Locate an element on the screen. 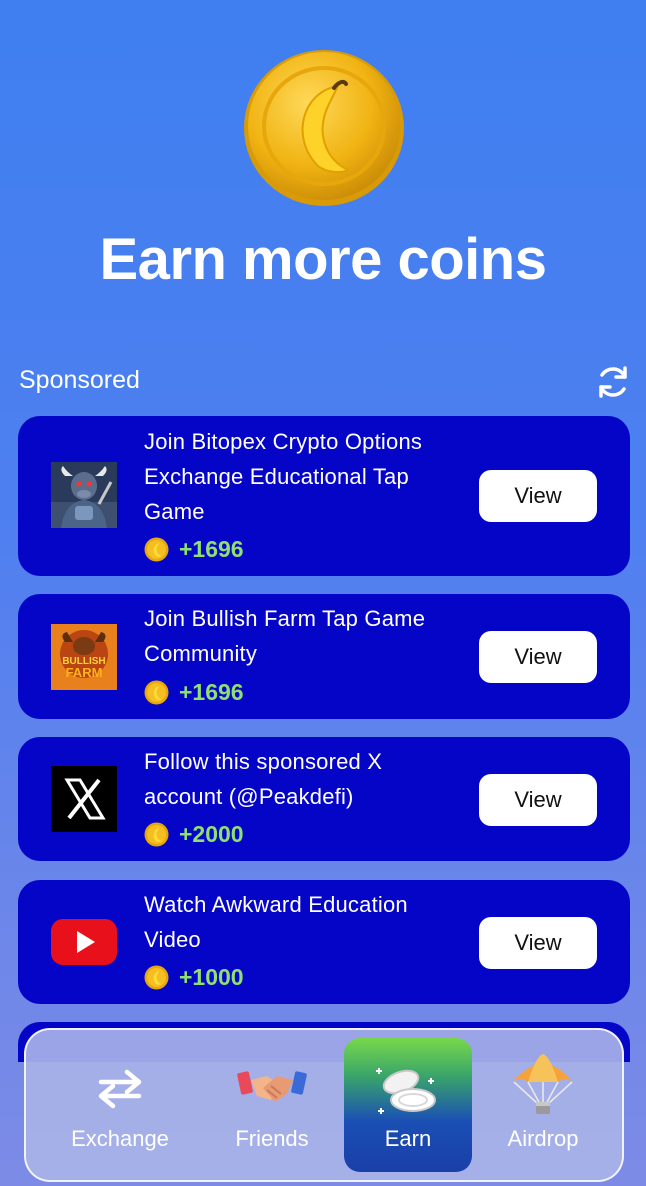 This screenshot has width=646, height=1186. card-reward: +1000 is located at coordinates (194, 977).